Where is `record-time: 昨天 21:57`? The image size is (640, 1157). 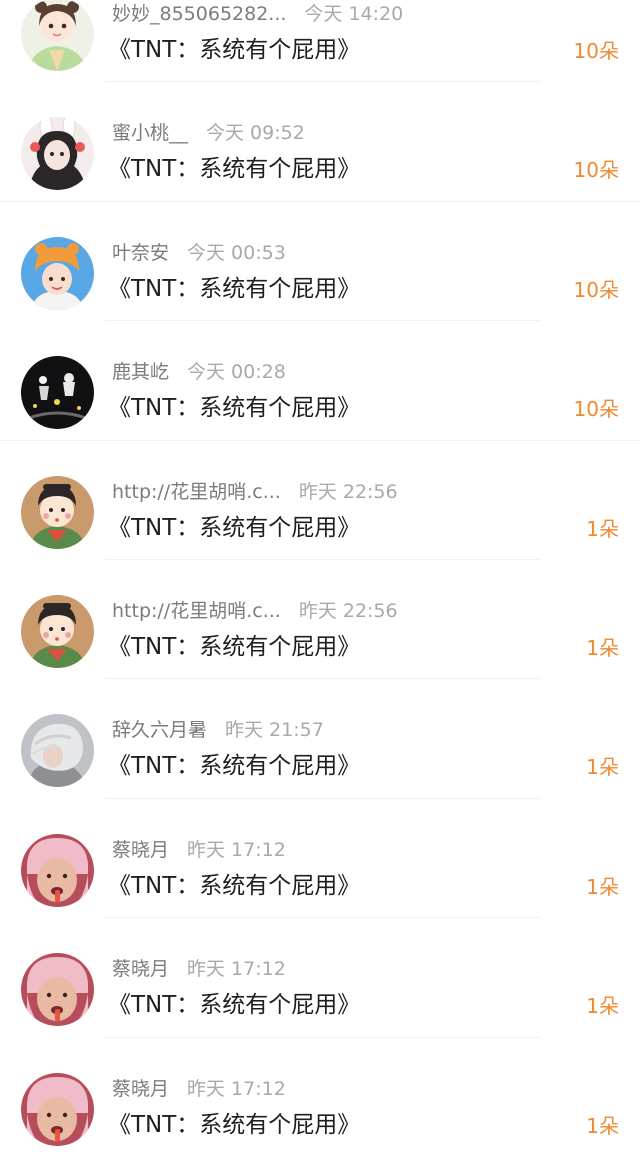
record-time: 昨天 21:57 is located at coordinates (274, 730).